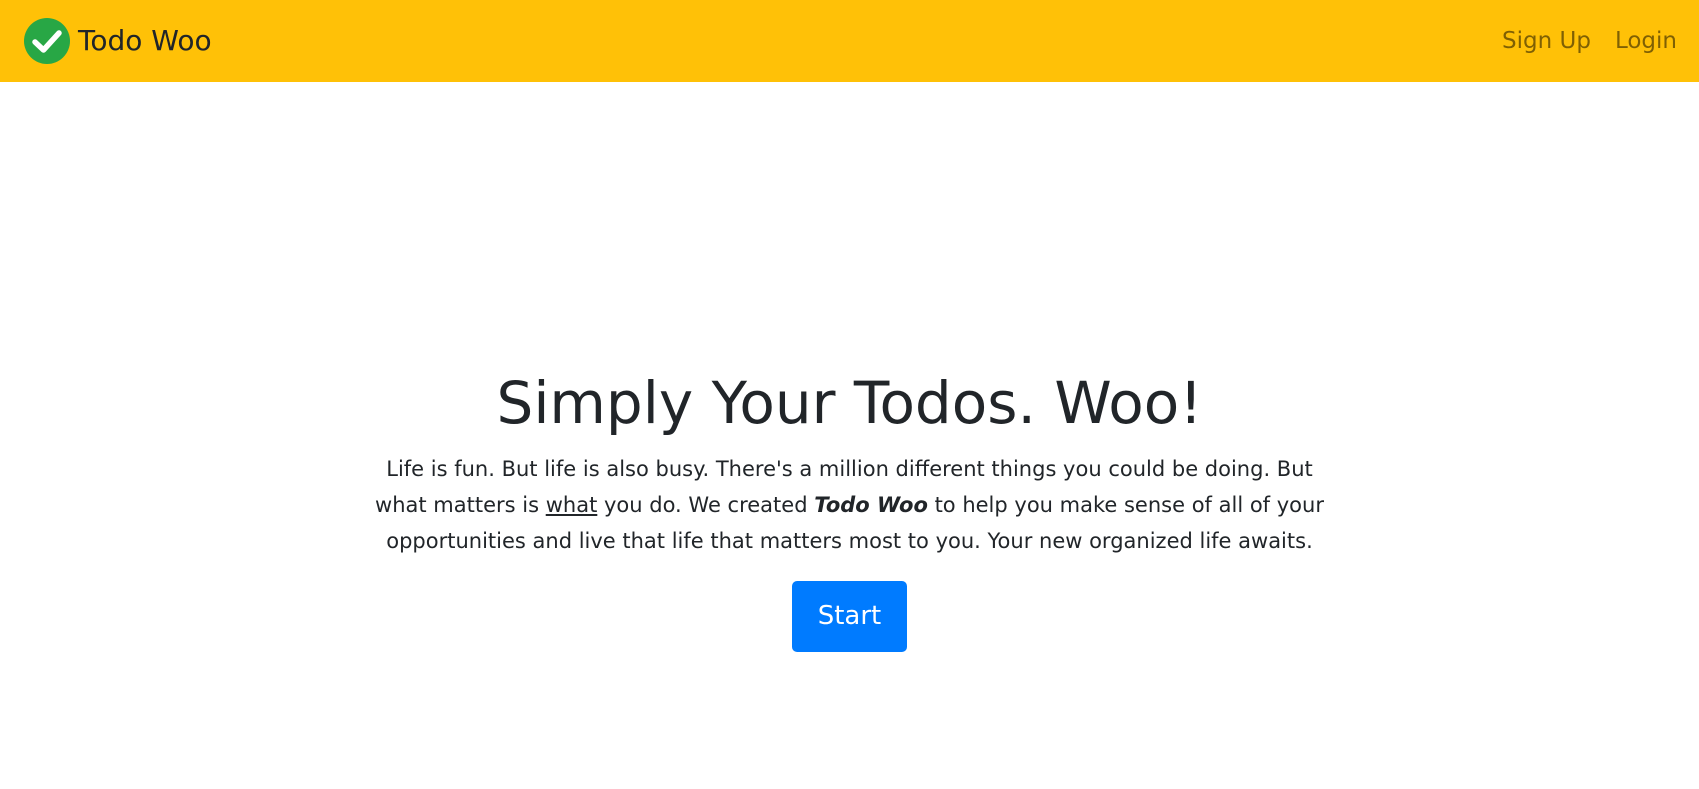 The height and width of the screenshot is (789, 1699). I want to click on signup-link: Sign Up, so click(1546, 41).